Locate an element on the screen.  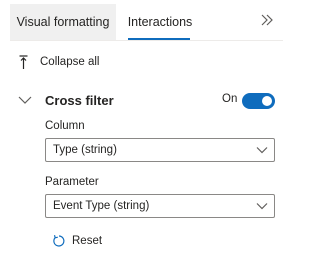
cross-filter-toggle is located at coordinates (258, 101).